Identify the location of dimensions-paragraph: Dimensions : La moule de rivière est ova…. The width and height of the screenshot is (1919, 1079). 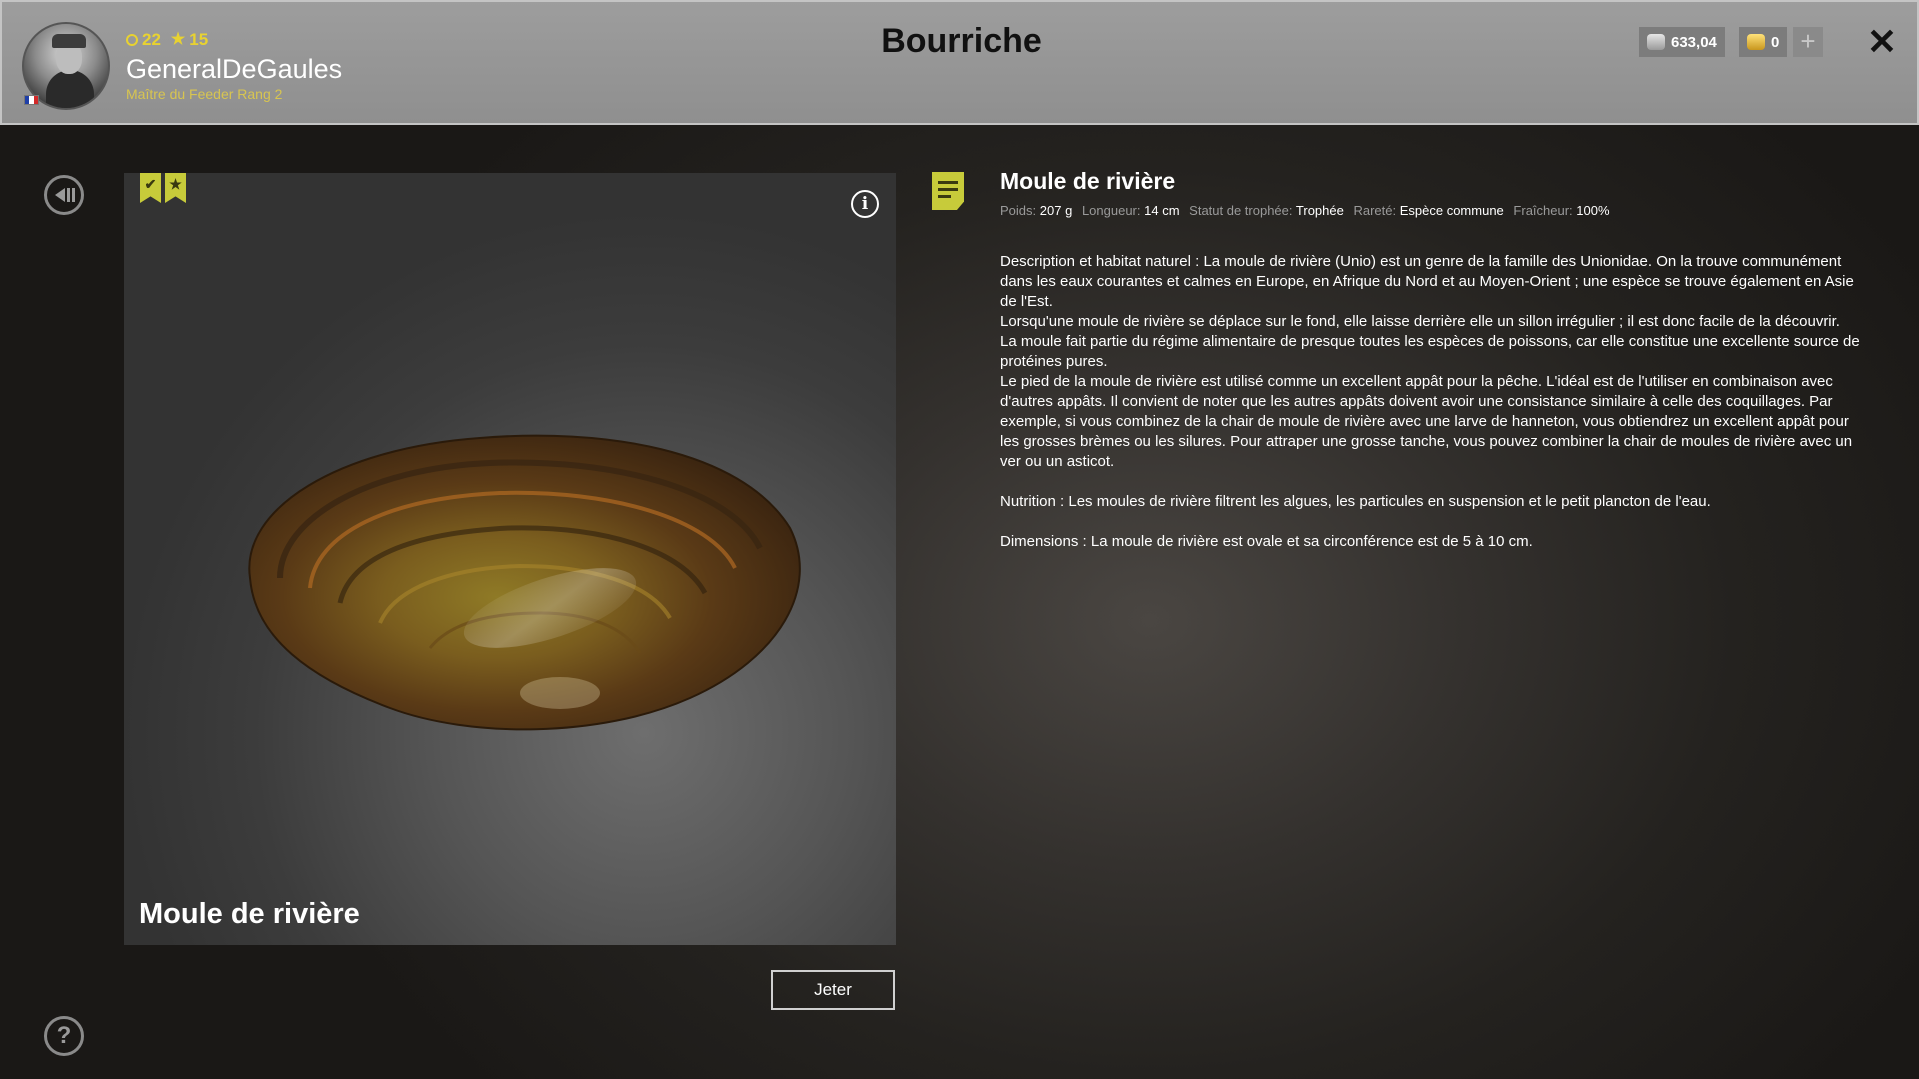
(1266, 541).